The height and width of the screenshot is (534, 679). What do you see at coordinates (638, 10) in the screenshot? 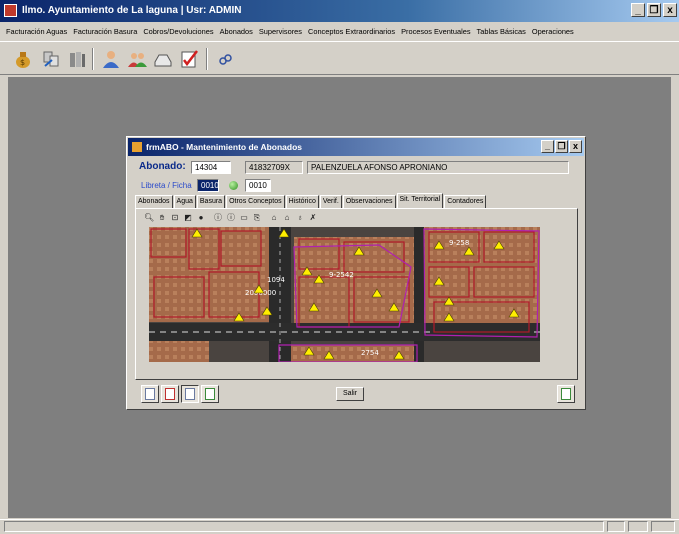
I see `minimize-button: _` at bounding box center [638, 10].